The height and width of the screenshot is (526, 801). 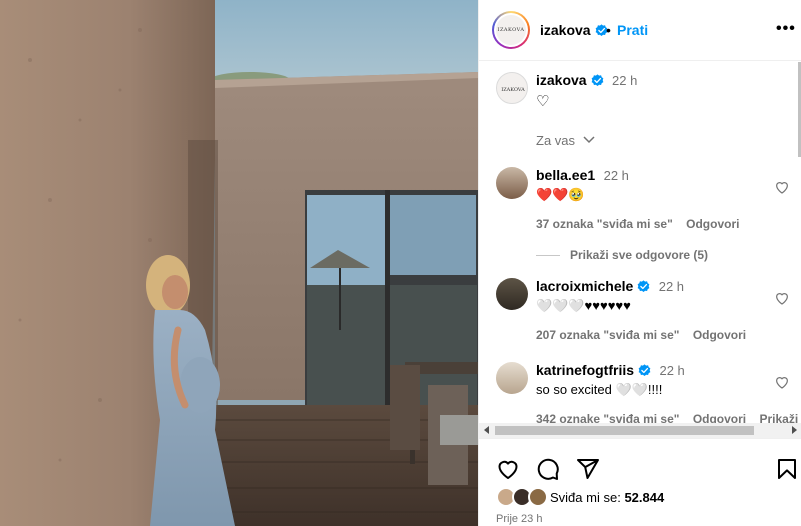 I want to click on comment-text: ❤️❤️🥹, so click(x=560, y=194).